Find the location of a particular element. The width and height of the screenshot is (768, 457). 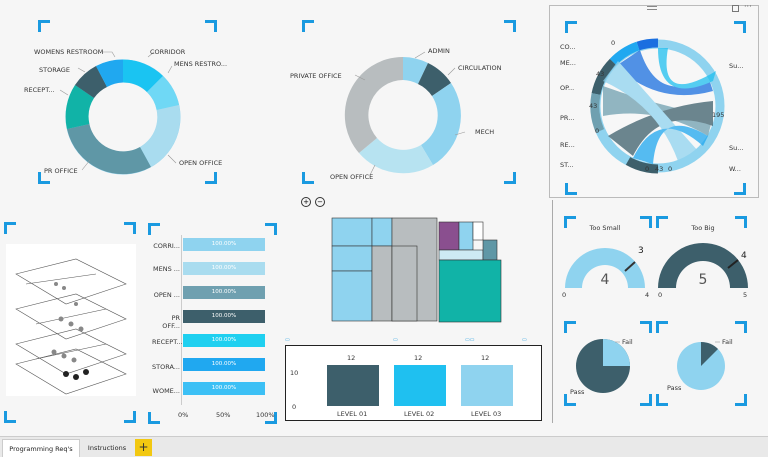

gauge-target: 4 is located at coordinates (744, 256).